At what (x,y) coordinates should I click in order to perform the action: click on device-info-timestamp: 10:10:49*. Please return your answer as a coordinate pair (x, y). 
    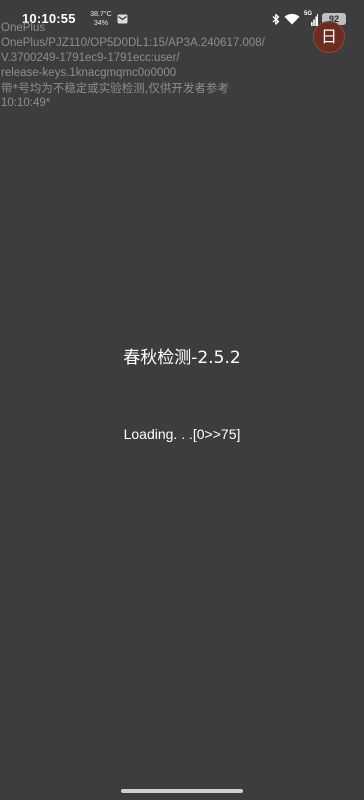
    Looking at the image, I should click on (26, 103).